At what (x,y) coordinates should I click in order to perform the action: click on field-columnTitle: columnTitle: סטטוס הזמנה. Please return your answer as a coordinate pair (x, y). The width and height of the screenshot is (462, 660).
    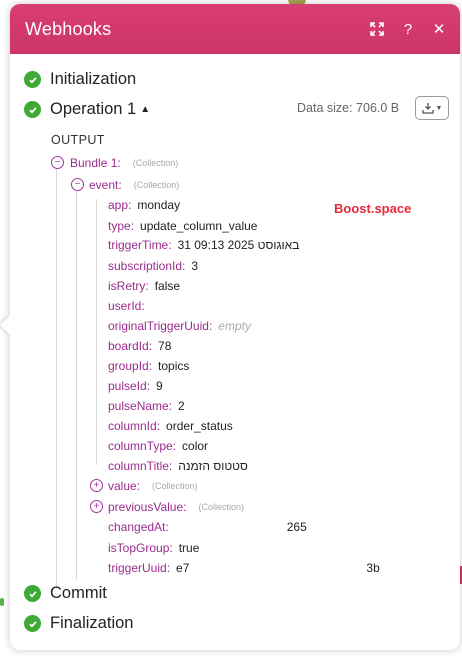
    Looking at the image, I should click on (178, 466).